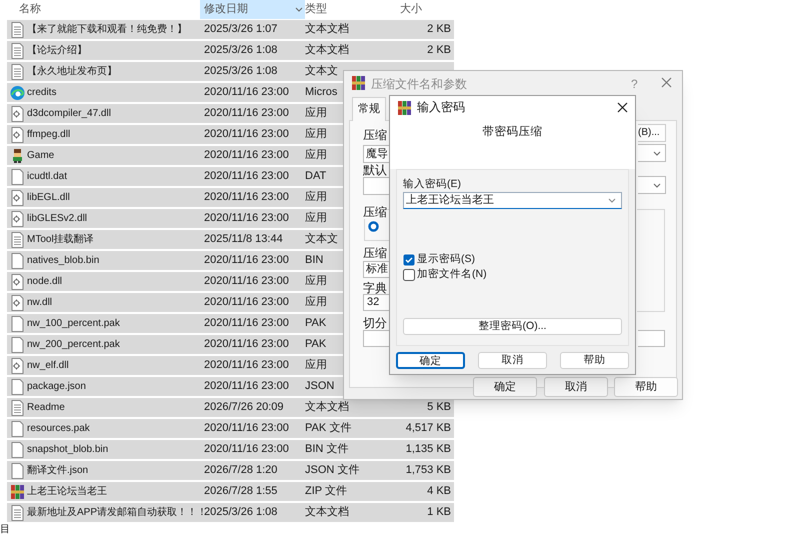  What do you see at coordinates (230, 470) in the screenshot?
I see `file-row: 翻译文件.json 2026/7/28 1:20 JSON 文件 1,753 KB` at bounding box center [230, 470].